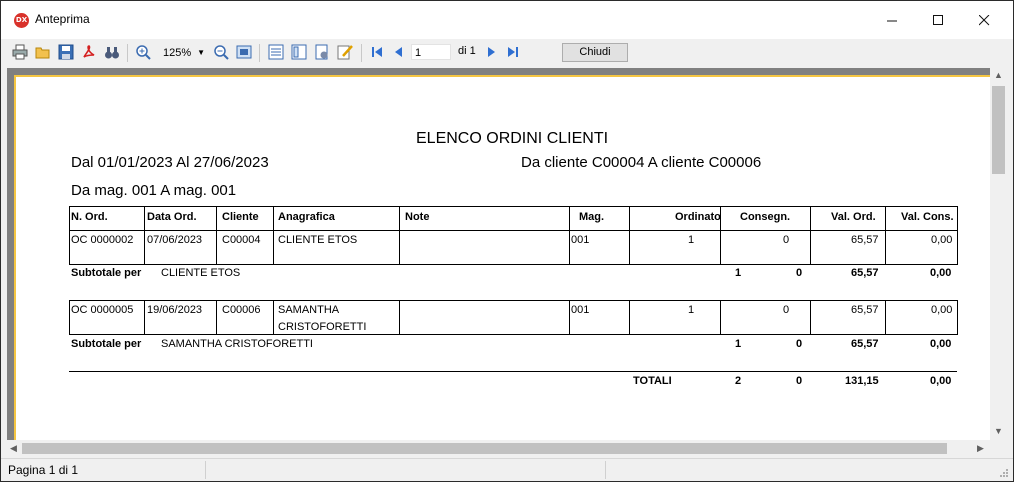  I want to click on close-icon, so click(983, 19).